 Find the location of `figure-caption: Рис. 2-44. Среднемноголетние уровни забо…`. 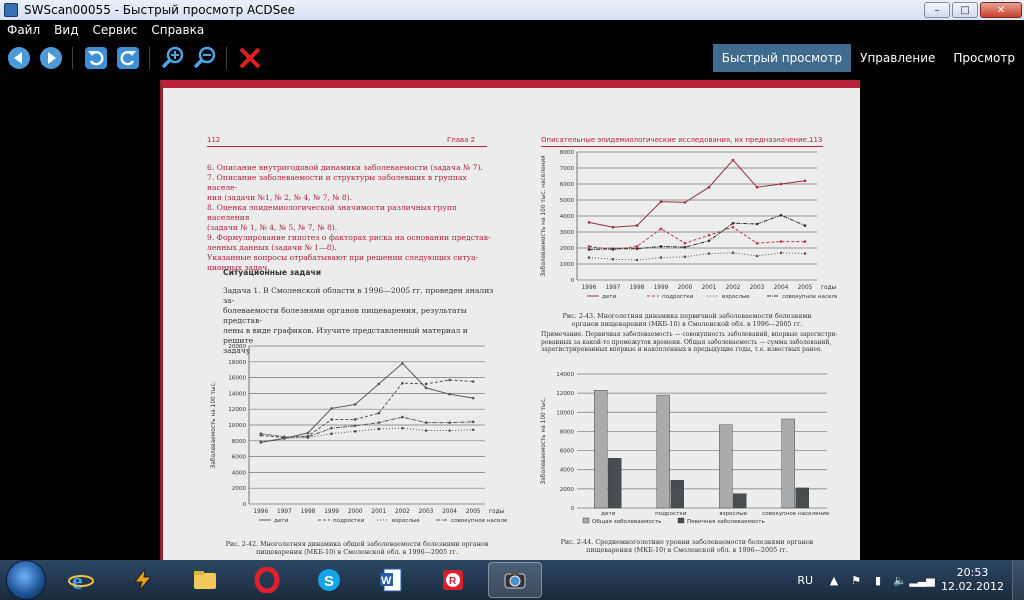

figure-caption: Рис. 2-44. Среднемноголетние уровни забо… is located at coordinates (687, 546).